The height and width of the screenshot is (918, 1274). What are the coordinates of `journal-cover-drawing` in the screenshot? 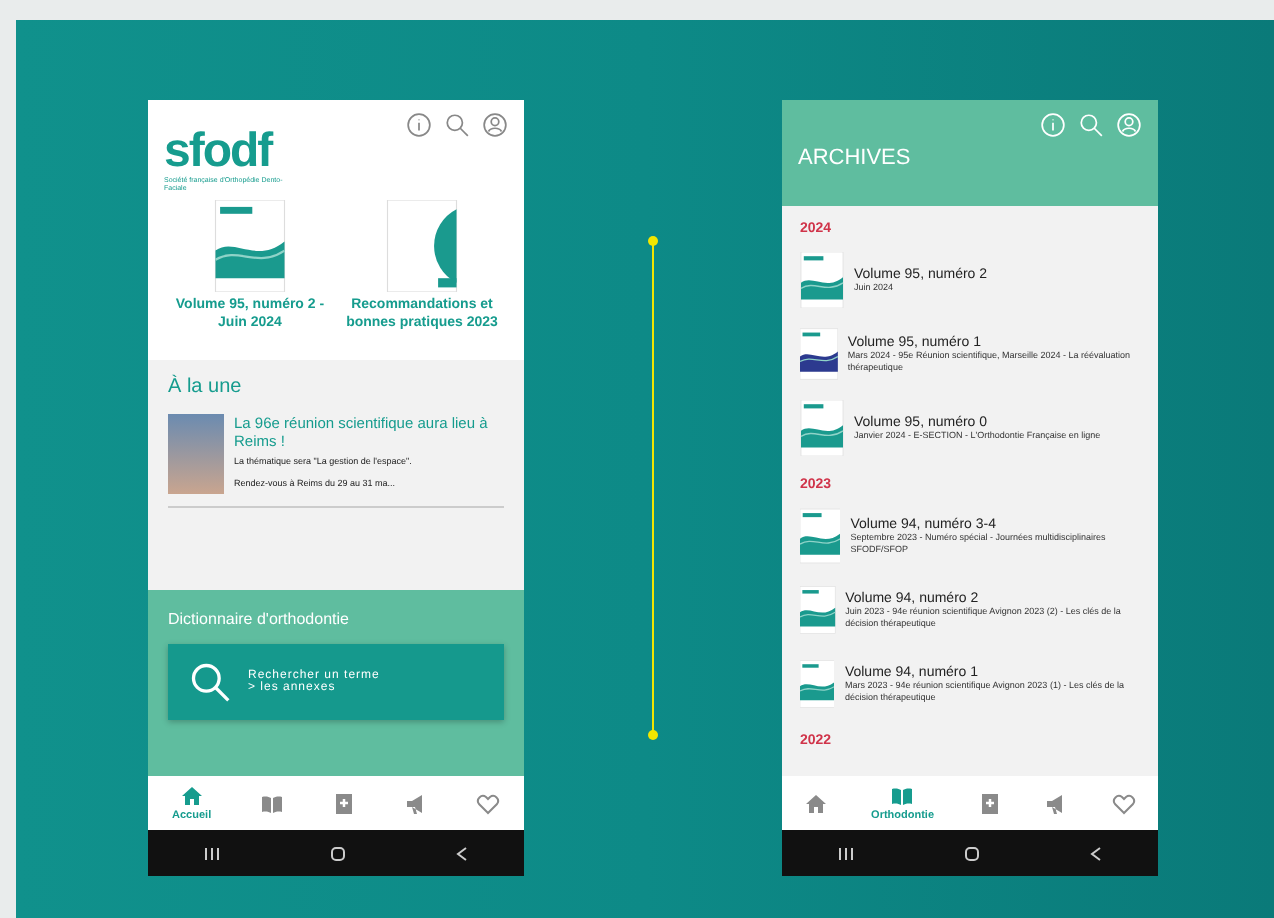 It's located at (819, 354).